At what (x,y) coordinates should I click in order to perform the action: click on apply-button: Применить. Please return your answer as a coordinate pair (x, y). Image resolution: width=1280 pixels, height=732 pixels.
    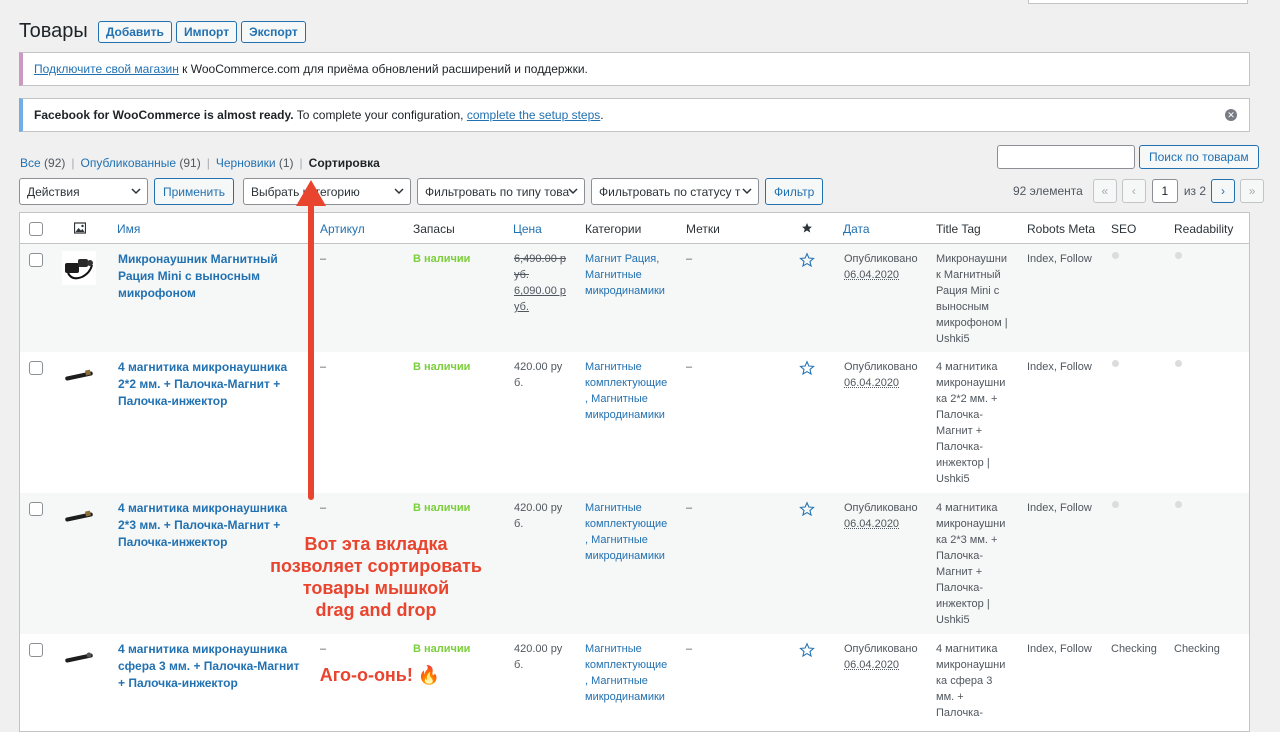
    Looking at the image, I should click on (194, 191).